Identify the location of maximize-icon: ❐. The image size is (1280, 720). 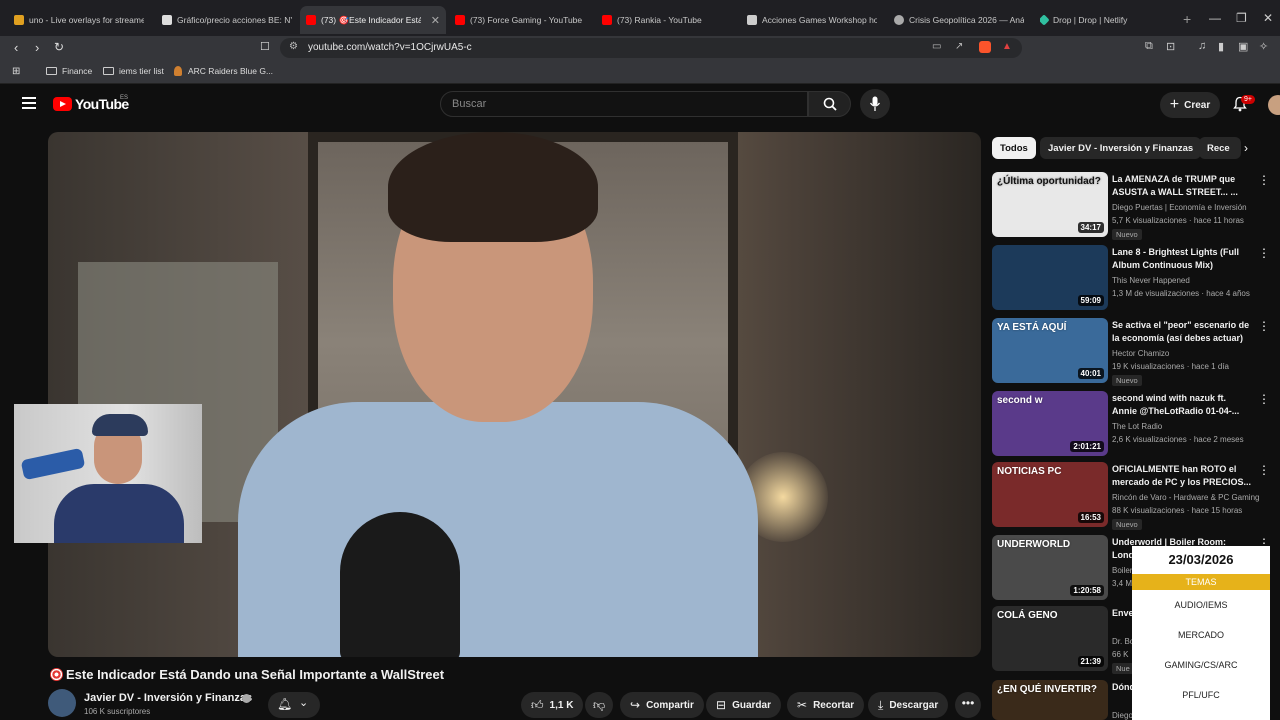
(1241, 18).